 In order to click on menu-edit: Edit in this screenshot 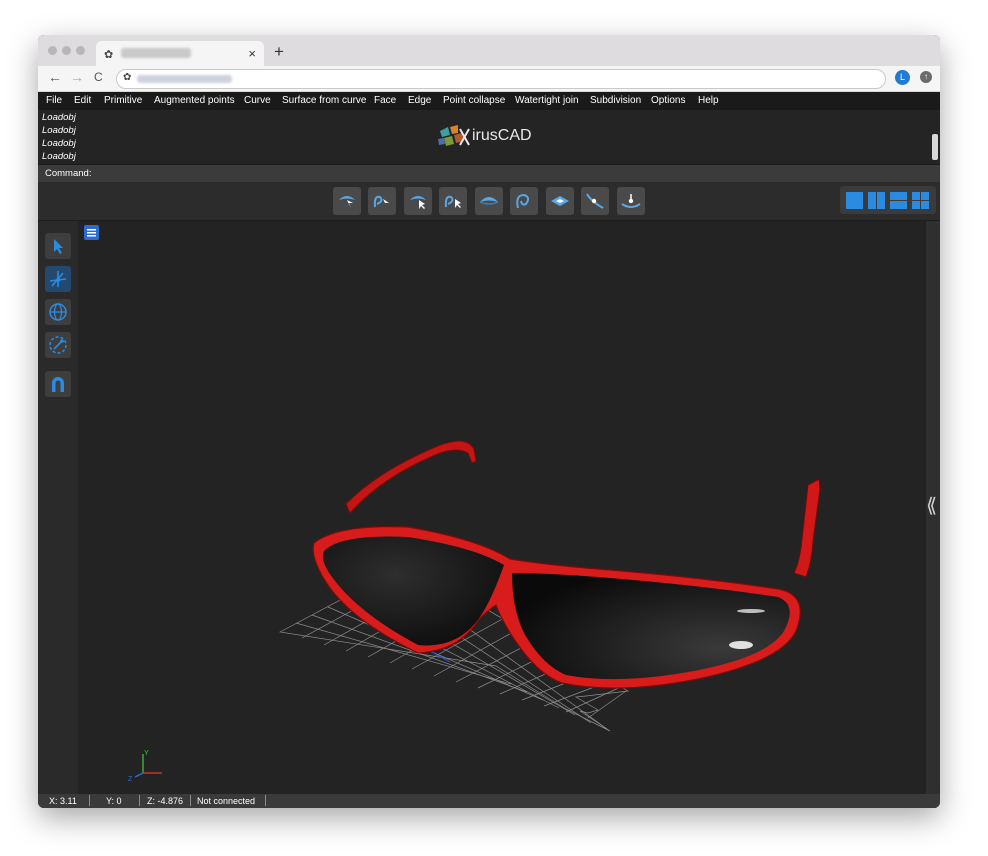, I will do `click(82, 100)`.